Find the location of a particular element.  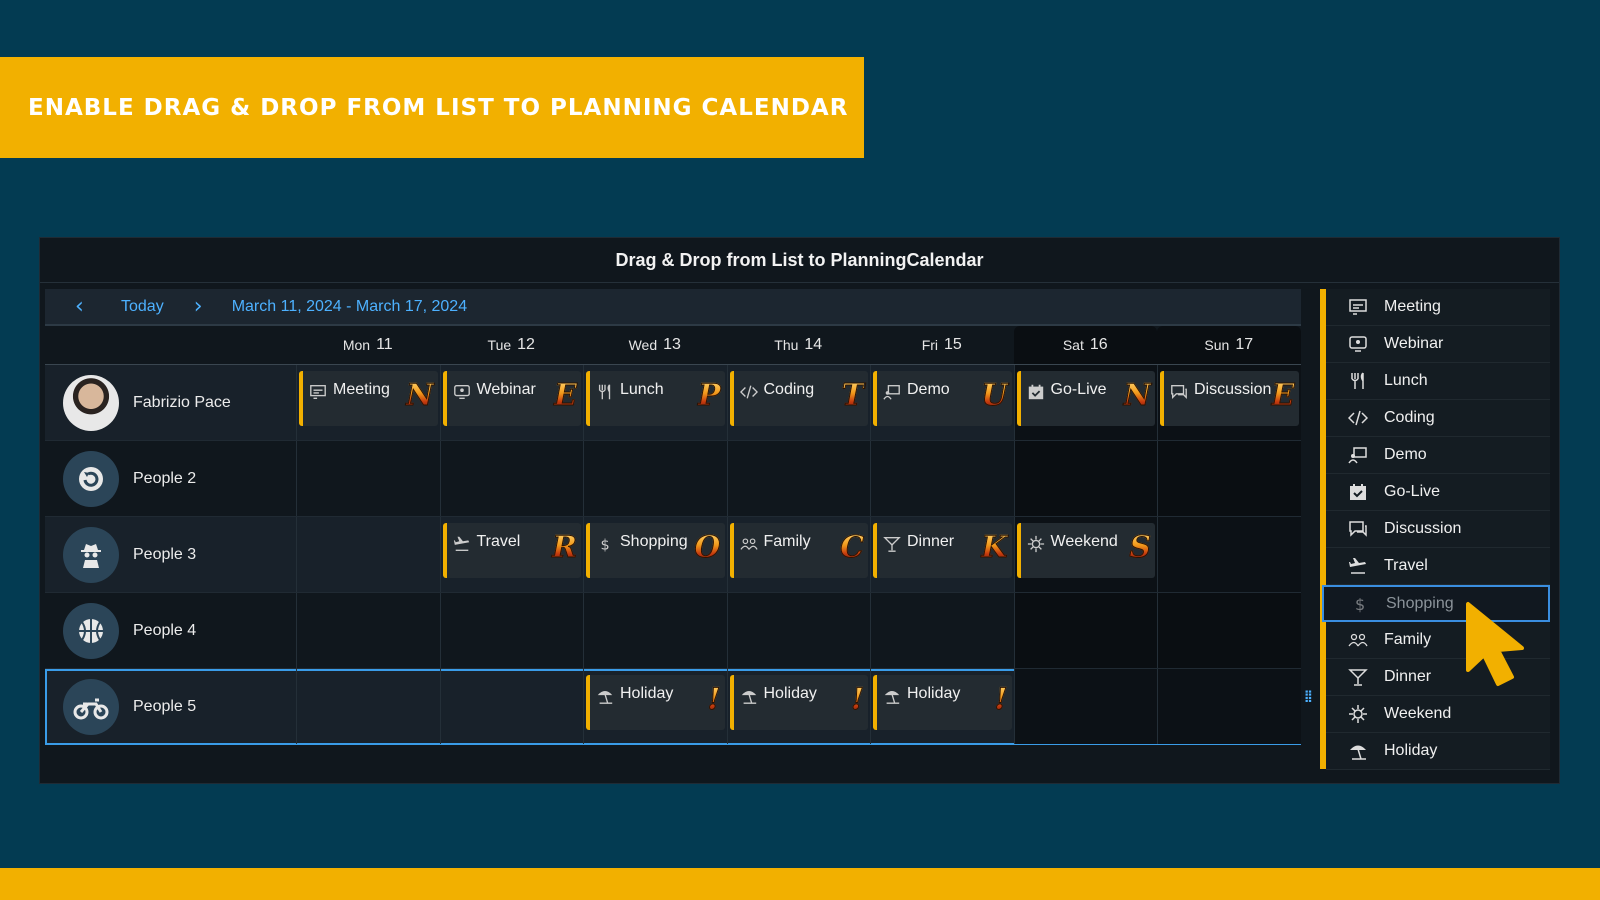

day-header-mon: Mon 11 is located at coordinates (368, 345).